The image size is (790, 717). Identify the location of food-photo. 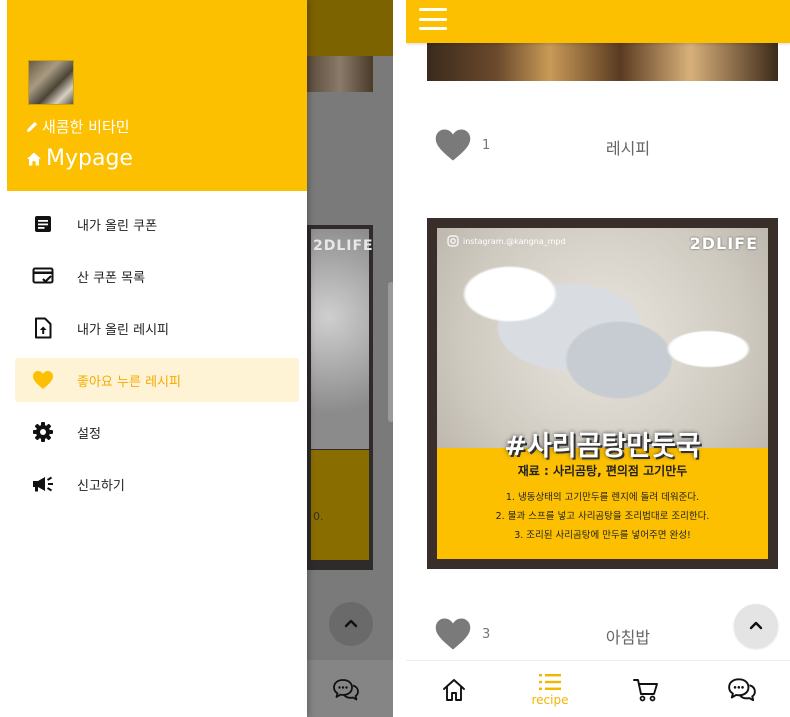
(602, 338).